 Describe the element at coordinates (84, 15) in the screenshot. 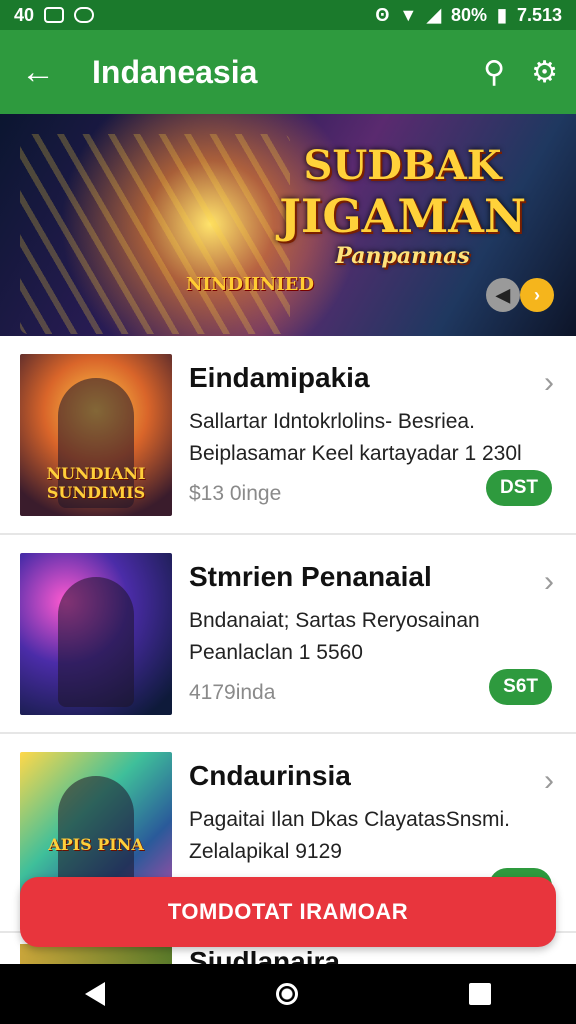

I see `message-notification-icon` at that location.